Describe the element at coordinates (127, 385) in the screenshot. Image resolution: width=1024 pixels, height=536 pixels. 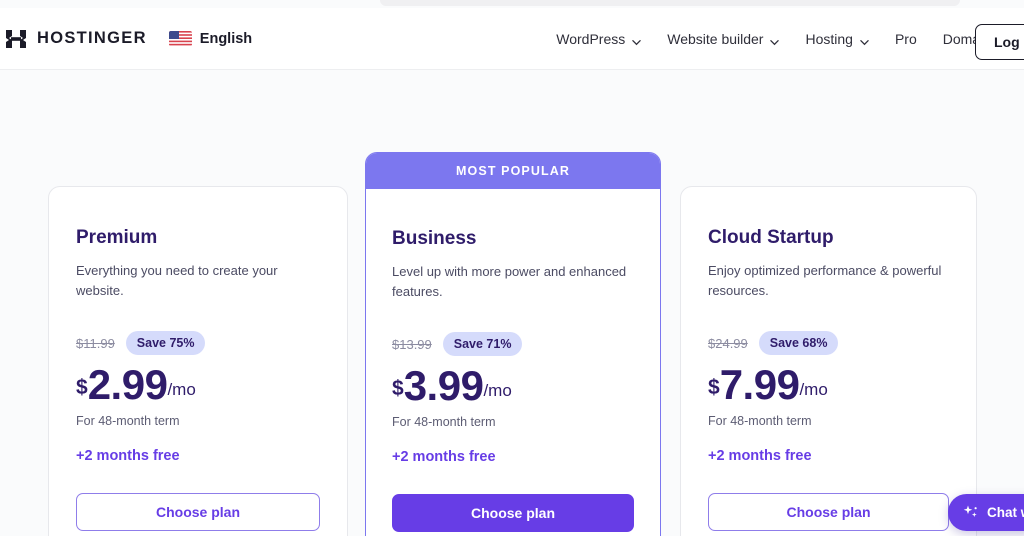
I see `price-amount: 2.99` at that location.